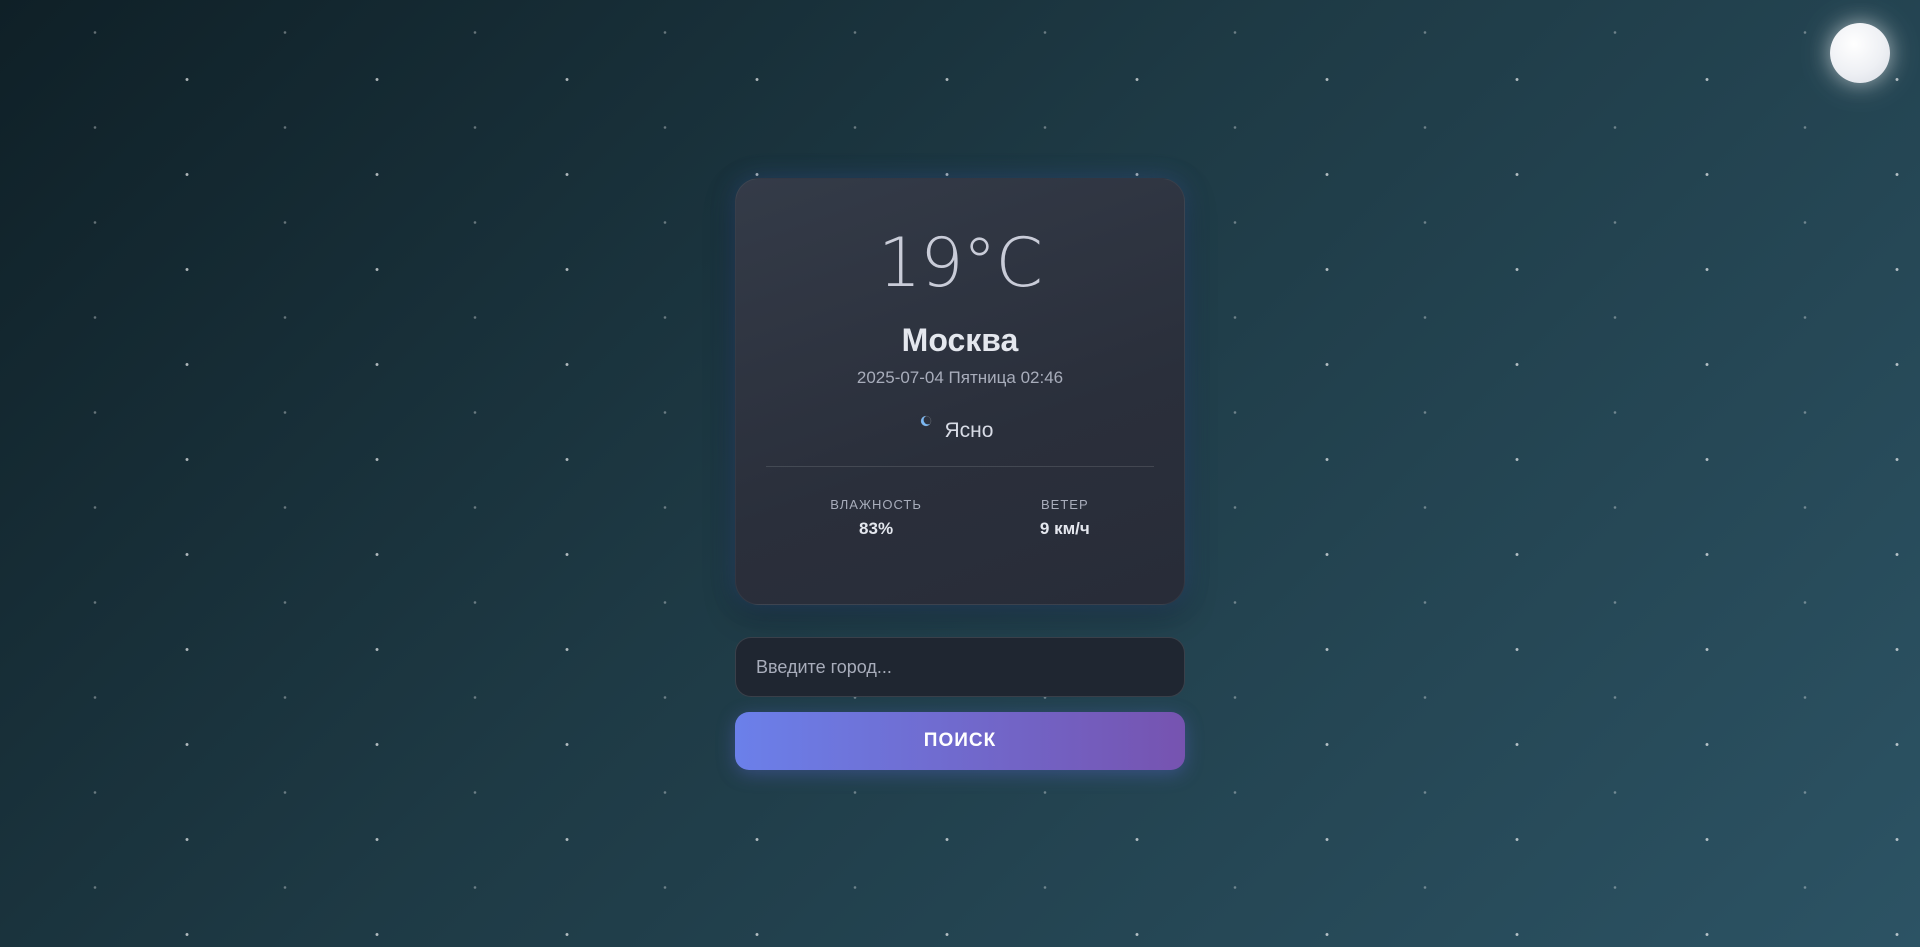  I want to click on condition-text: Ясно, so click(969, 430).